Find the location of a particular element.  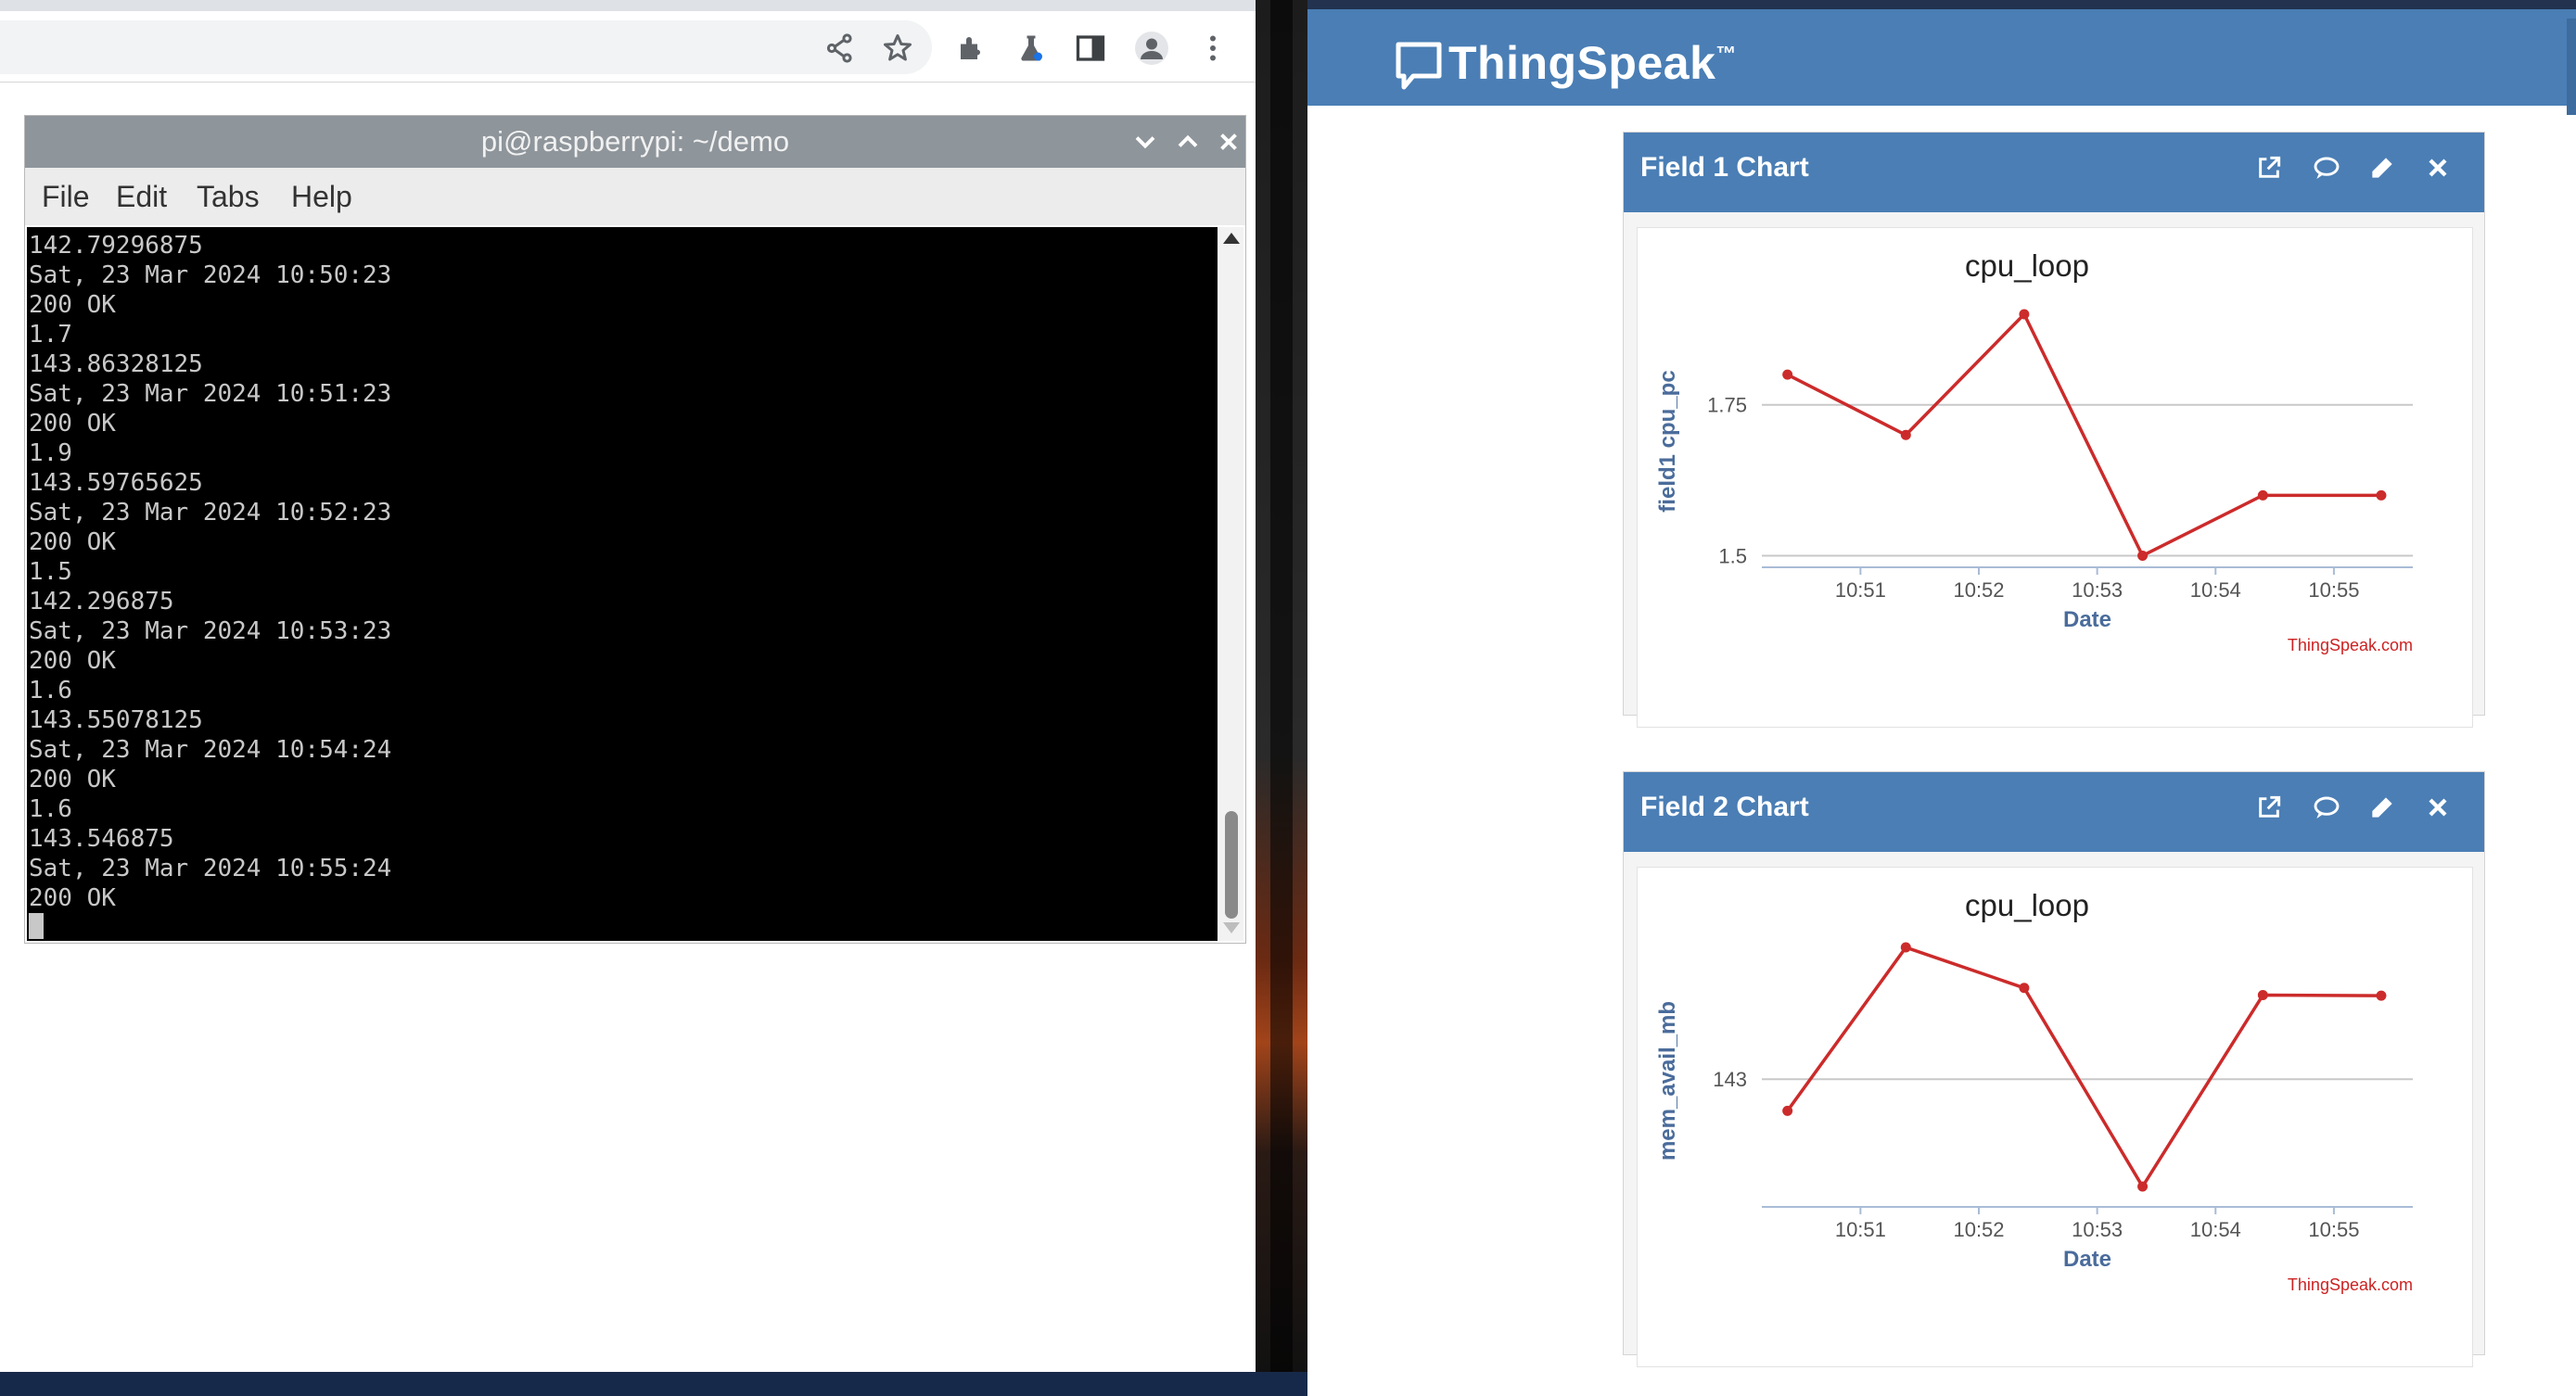

y-tick-label: 143 is located at coordinates (1730, 1079).